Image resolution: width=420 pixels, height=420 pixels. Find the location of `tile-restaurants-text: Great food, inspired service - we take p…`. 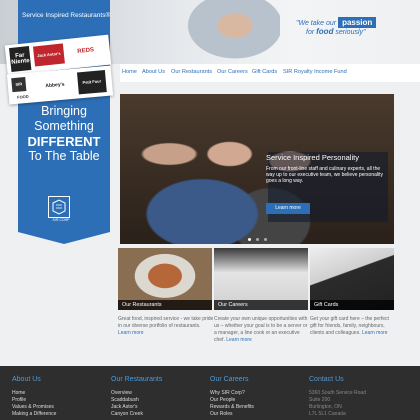

tile-restaurants-text: Great food, inspired service - we take p… is located at coordinates (166, 322).